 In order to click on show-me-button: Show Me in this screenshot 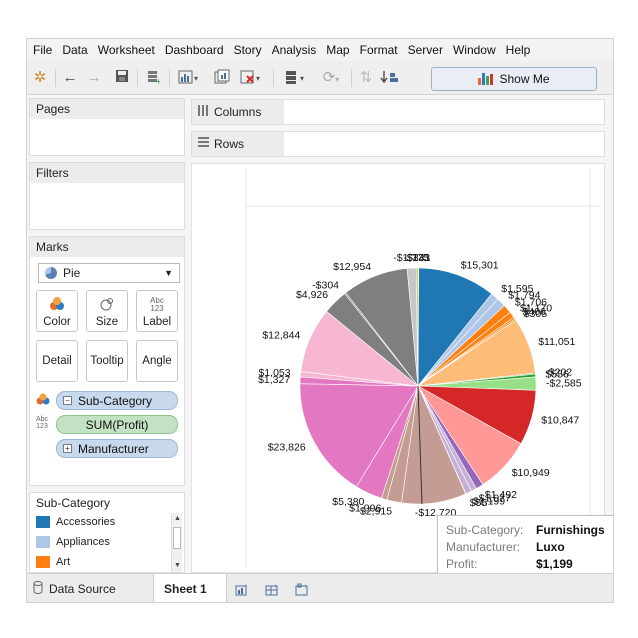, I will do `click(514, 79)`.